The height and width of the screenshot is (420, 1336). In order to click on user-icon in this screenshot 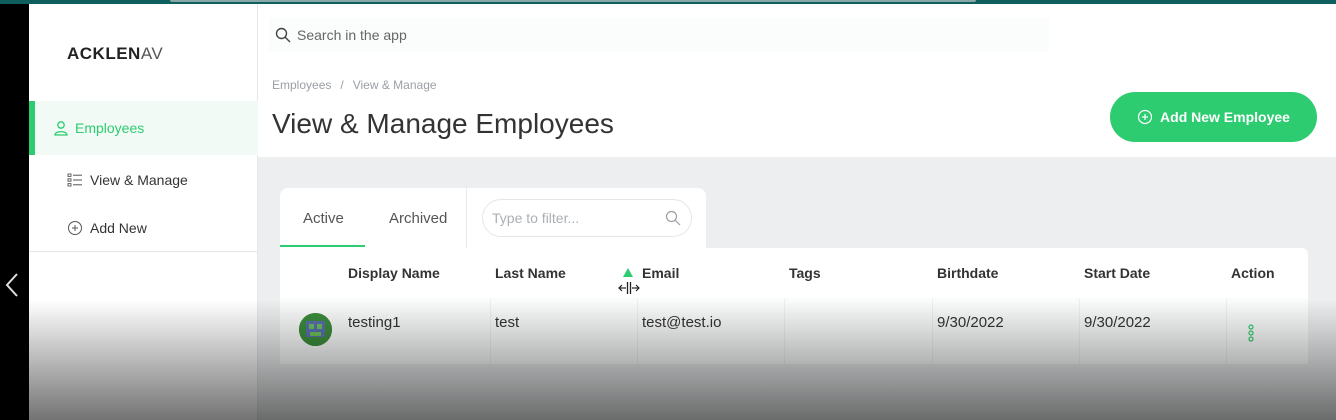, I will do `click(61, 128)`.